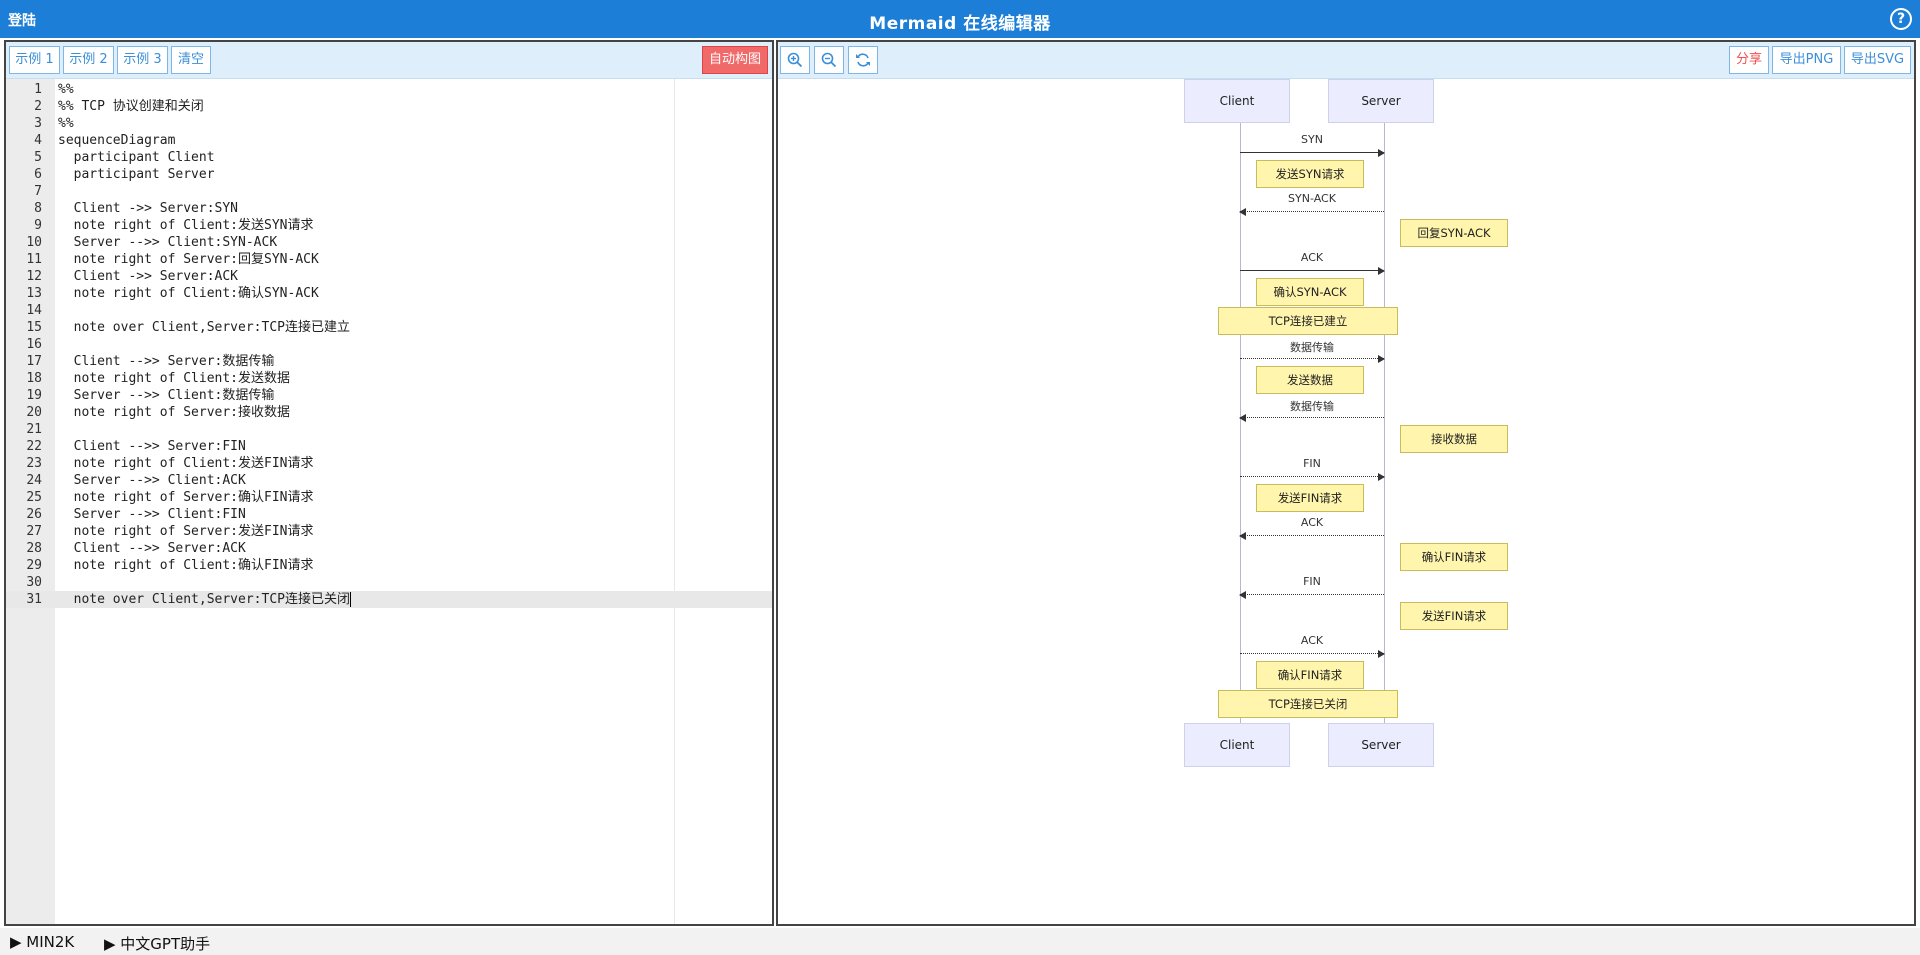 The width and height of the screenshot is (1920, 955). I want to click on diagram-note: 接收数据, so click(1454, 439).